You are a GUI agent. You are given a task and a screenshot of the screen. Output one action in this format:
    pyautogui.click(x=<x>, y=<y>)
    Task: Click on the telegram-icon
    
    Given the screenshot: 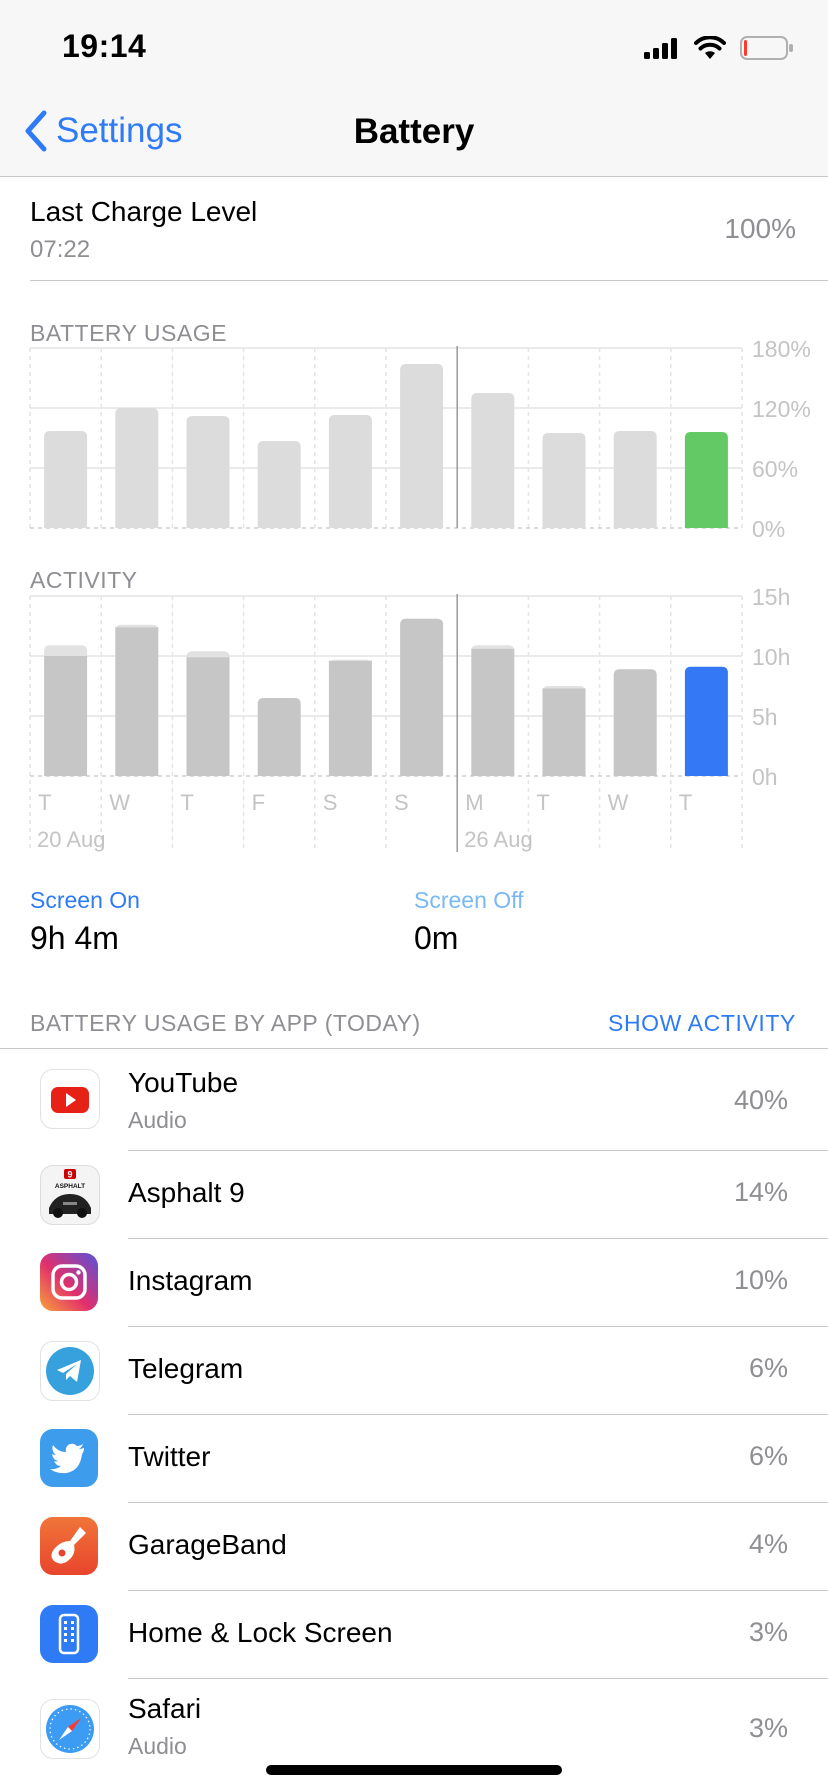 What is the action you would take?
    pyautogui.click(x=70, y=1371)
    